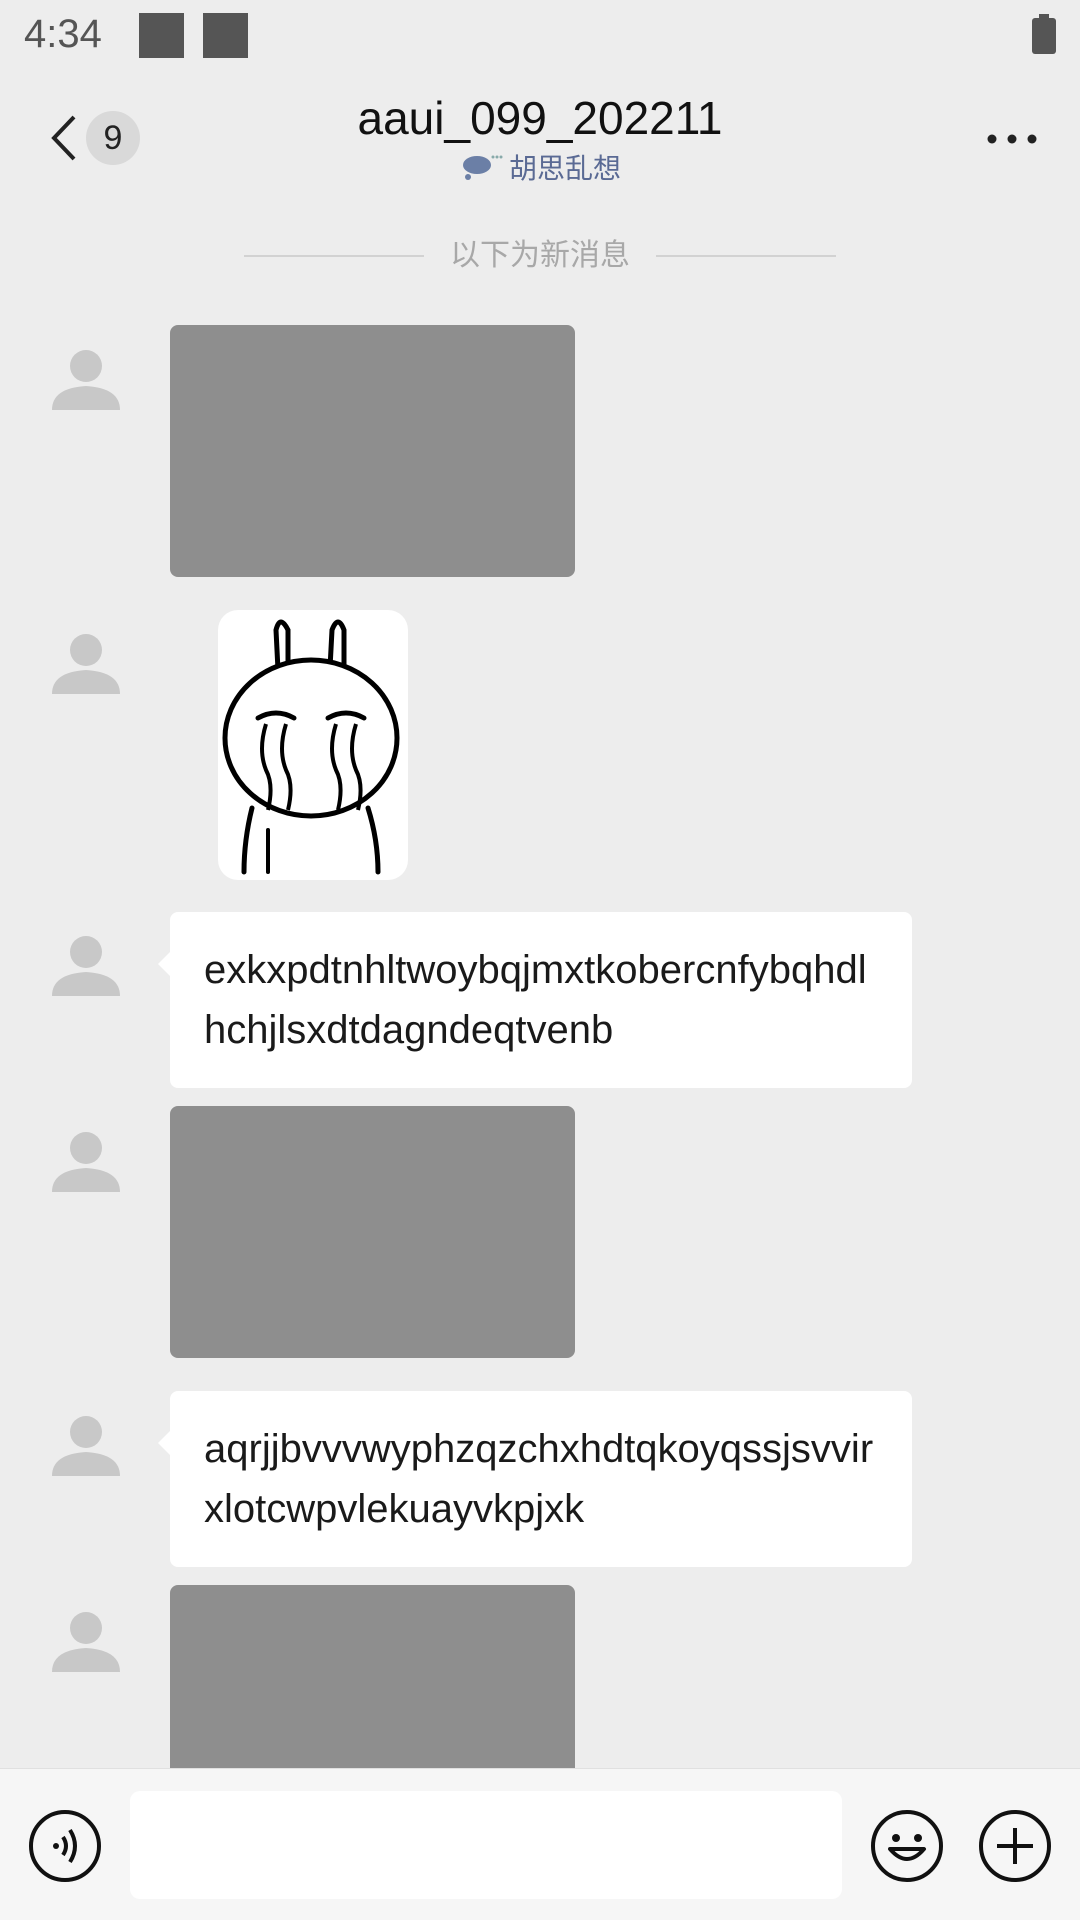 The height and width of the screenshot is (1920, 1080). What do you see at coordinates (63, 34) in the screenshot?
I see `status-time: 4:34` at bounding box center [63, 34].